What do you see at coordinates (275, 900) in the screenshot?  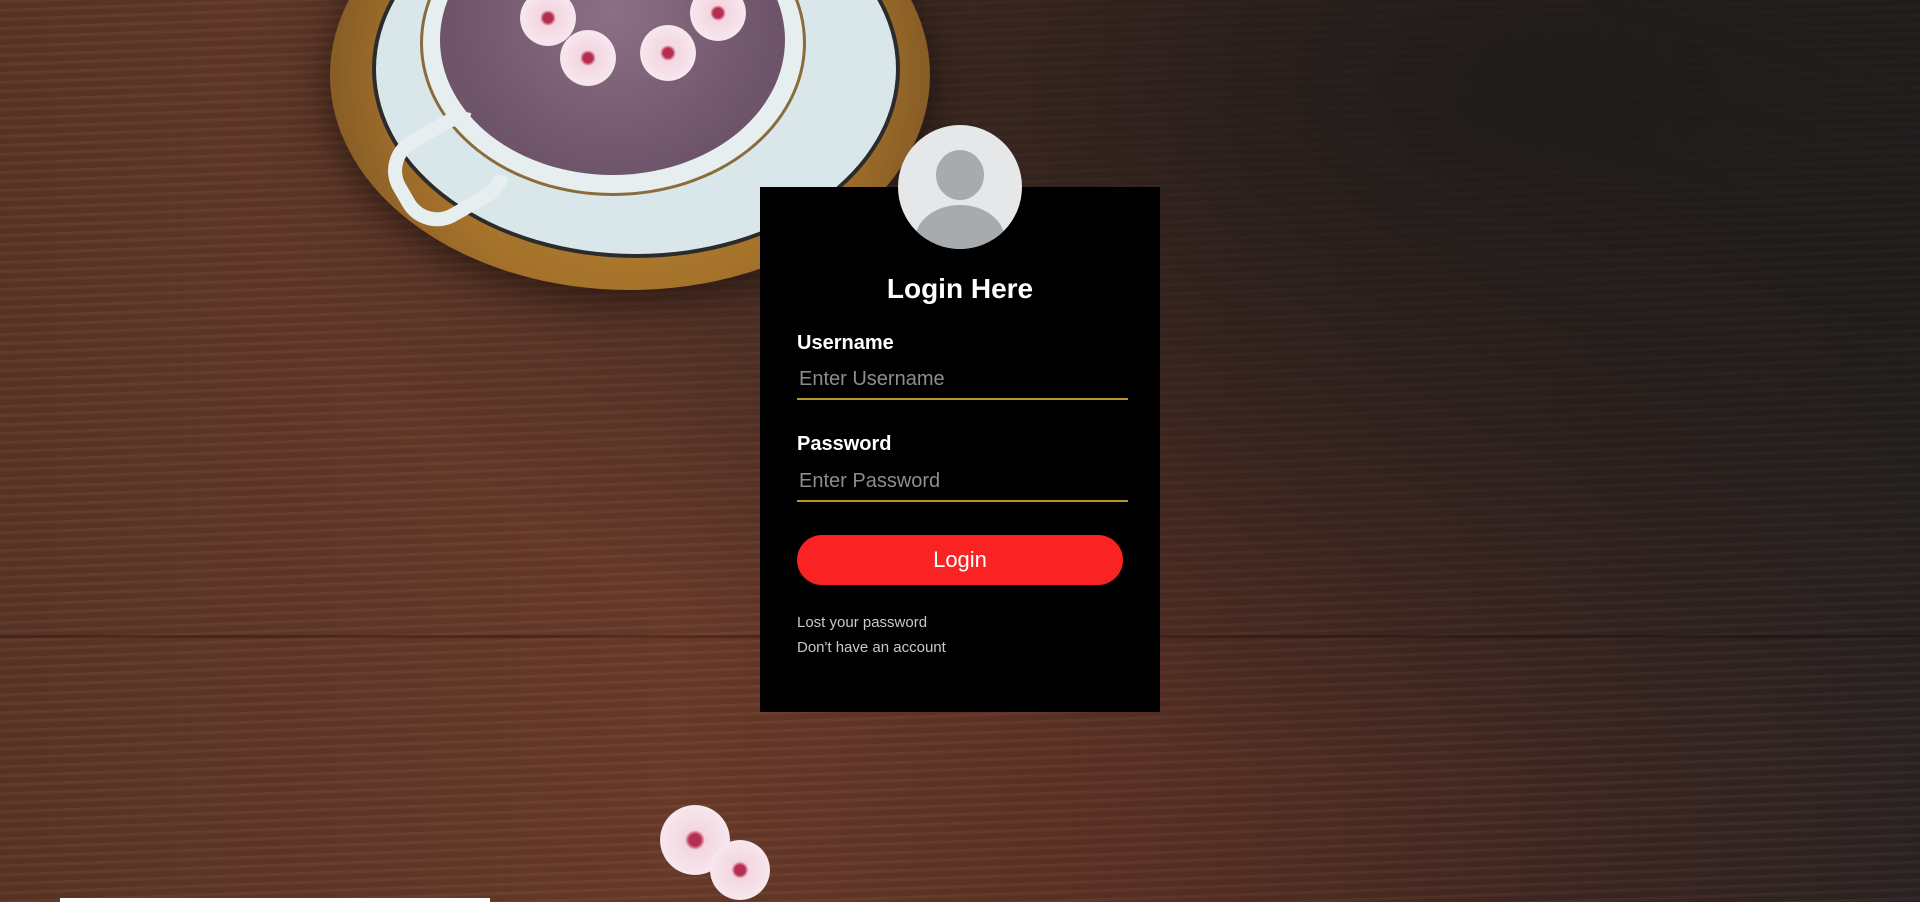 I see `horizontal-scrollbar` at bounding box center [275, 900].